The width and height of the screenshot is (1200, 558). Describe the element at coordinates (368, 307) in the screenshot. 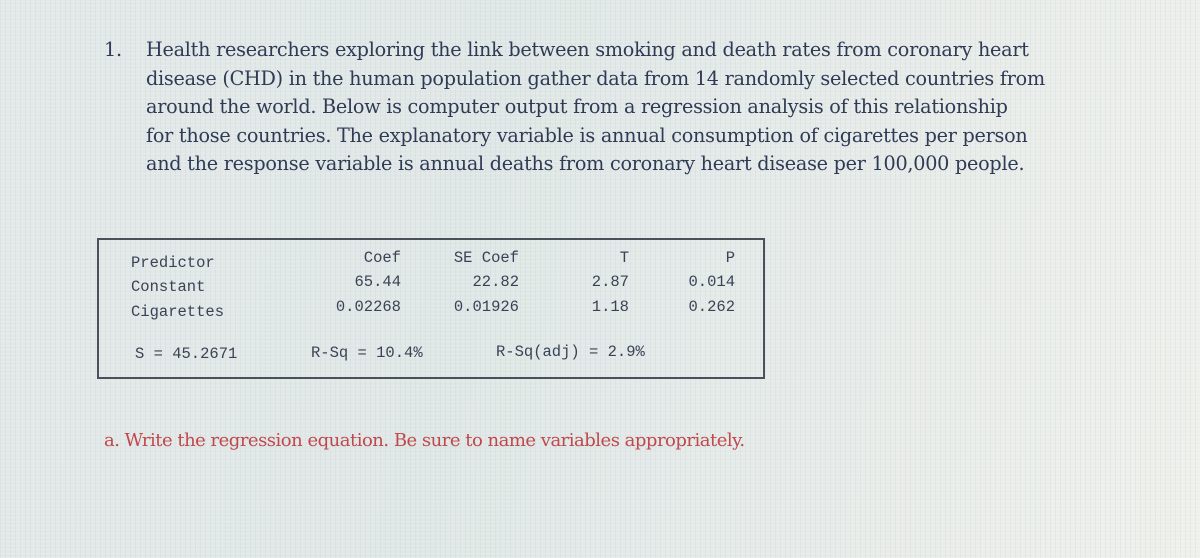

I see `row-cigarettes-coef: 0.02268` at that location.